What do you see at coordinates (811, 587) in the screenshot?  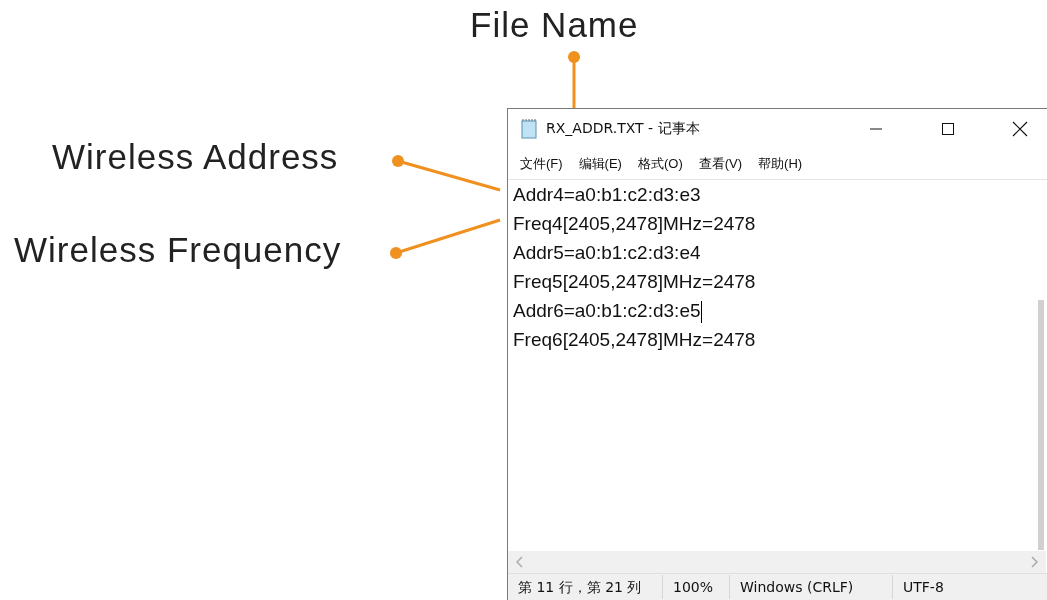 I see `status-text: Windows (CRLF)` at bounding box center [811, 587].